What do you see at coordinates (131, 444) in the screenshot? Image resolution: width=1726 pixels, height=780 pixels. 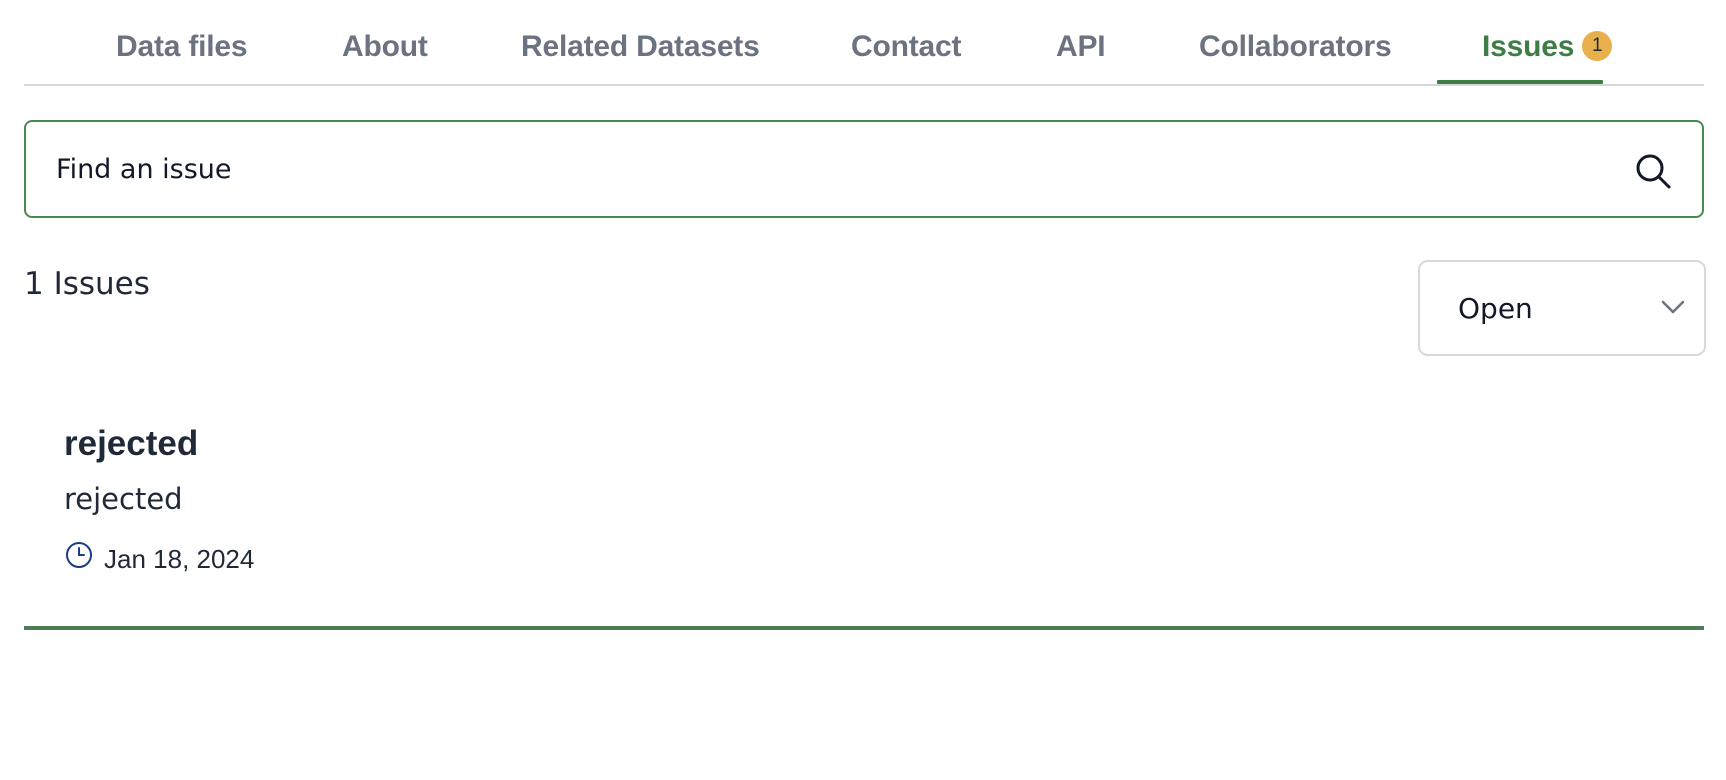 I see `issue-title: rejected` at bounding box center [131, 444].